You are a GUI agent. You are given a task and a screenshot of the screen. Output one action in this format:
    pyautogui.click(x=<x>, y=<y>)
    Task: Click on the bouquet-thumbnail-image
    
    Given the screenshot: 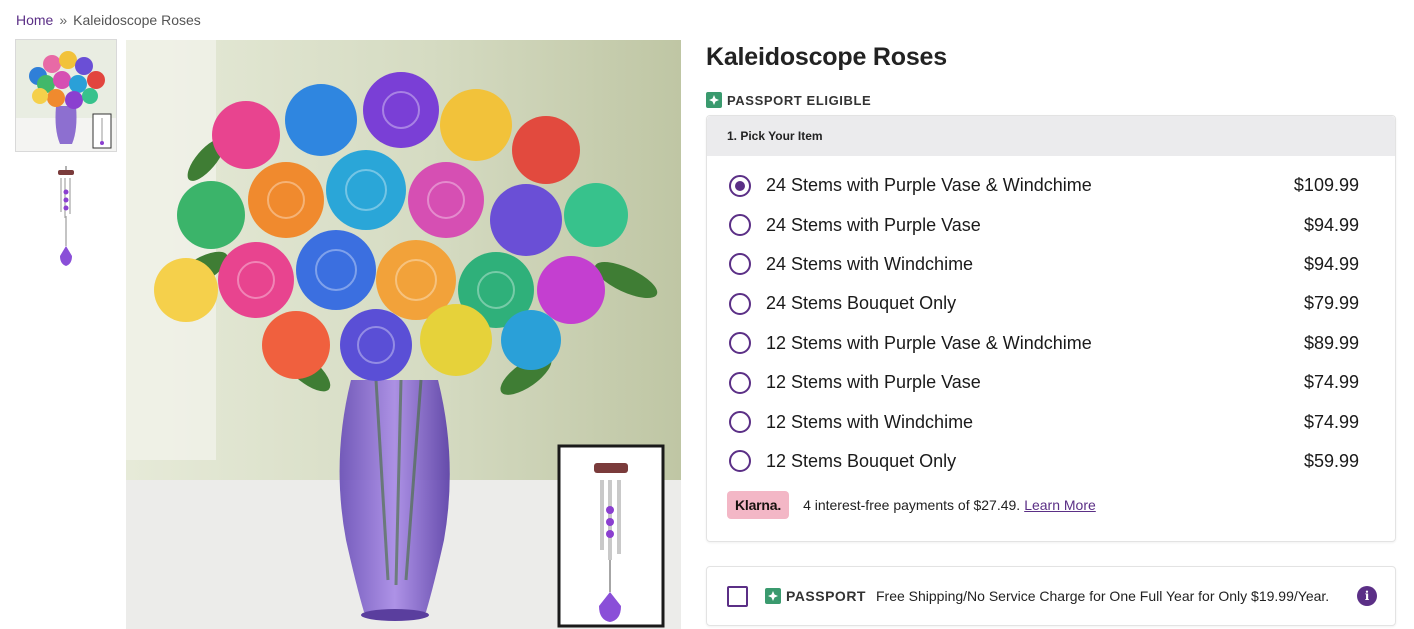 What is the action you would take?
    pyautogui.click(x=66, y=95)
    